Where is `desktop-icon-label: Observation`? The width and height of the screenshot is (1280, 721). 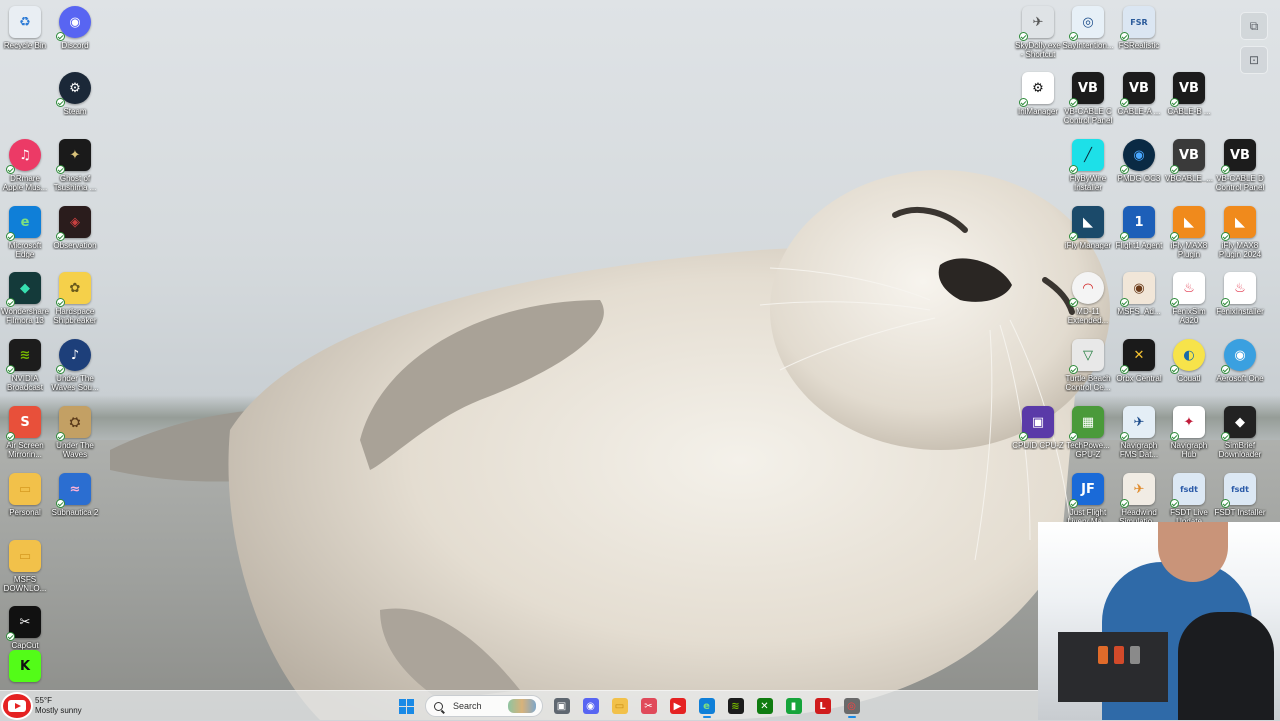 desktop-icon-label: Observation is located at coordinates (75, 245).